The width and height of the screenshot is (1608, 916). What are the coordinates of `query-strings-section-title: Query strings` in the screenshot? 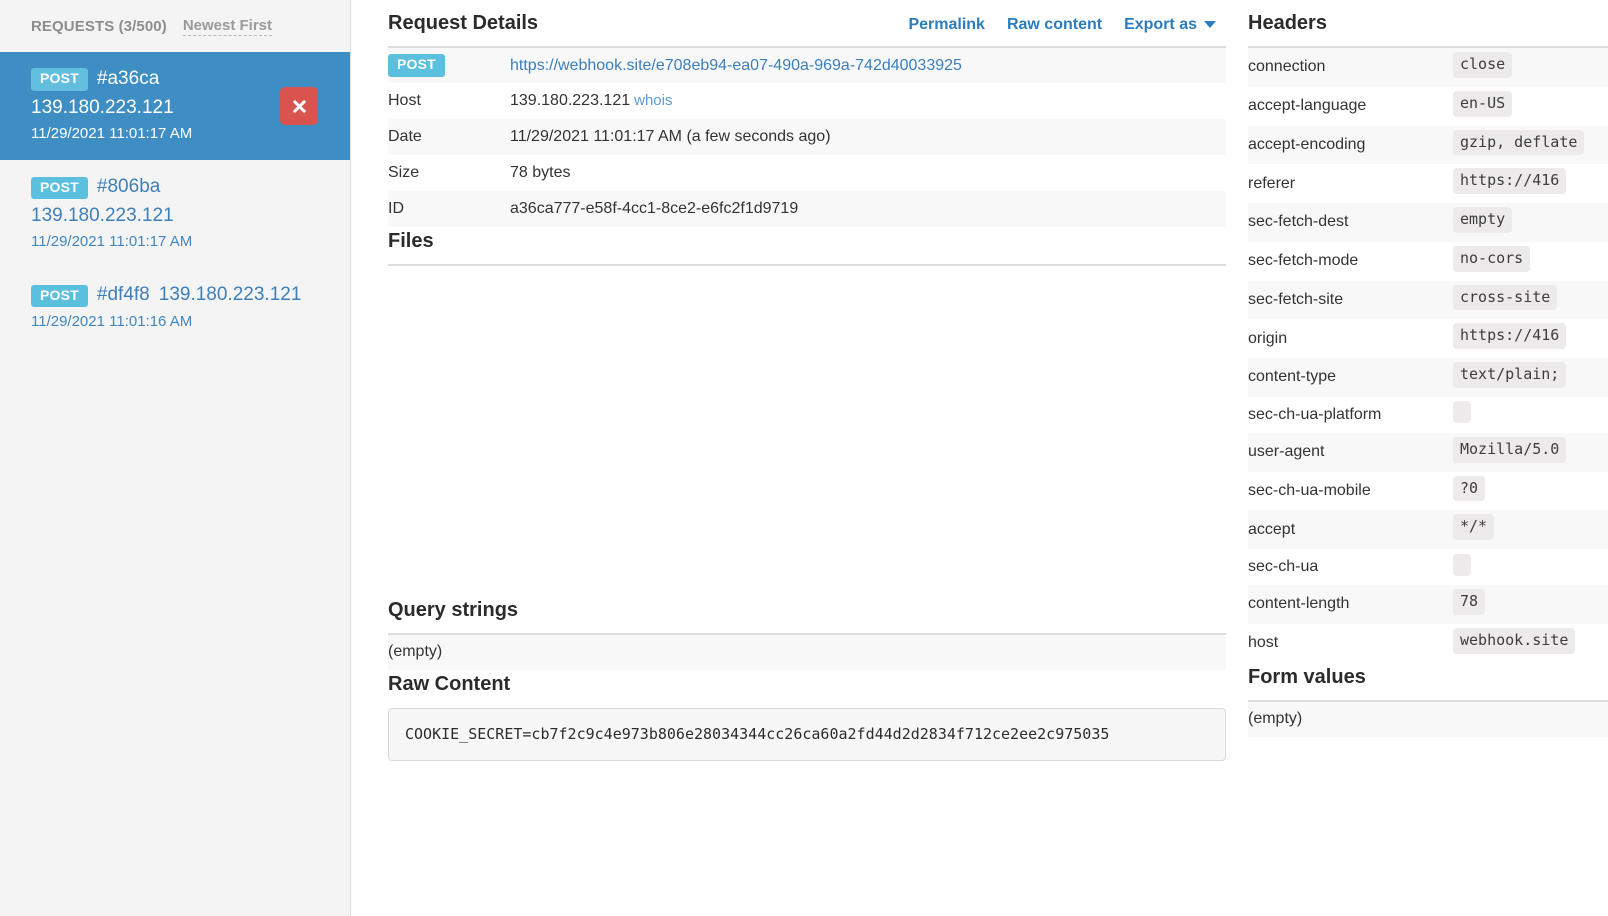 It's located at (453, 610).